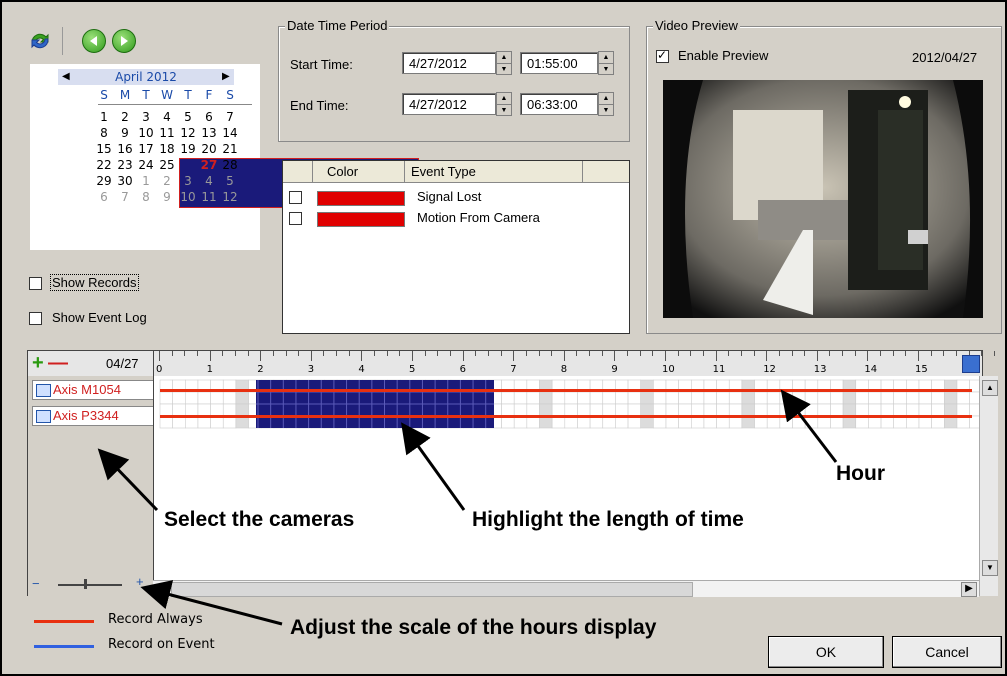 The width and height of the screenshot is (1007, 676). I want to click on record-on-event-swatch, so click(64, 646).